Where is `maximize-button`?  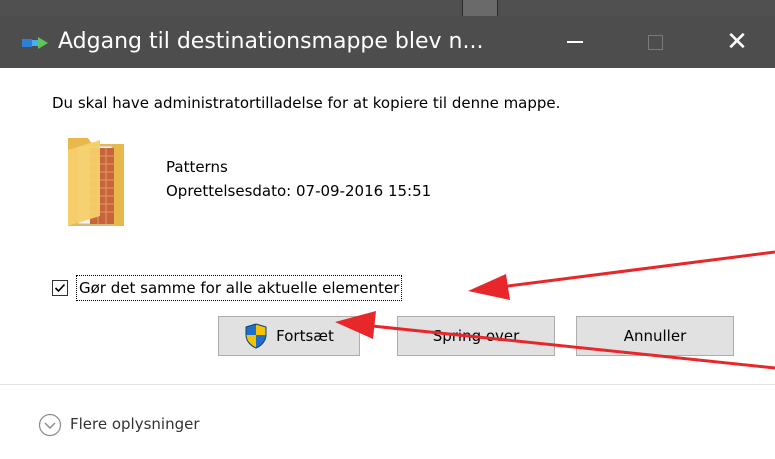 maximize-button is located at coordinates (655, 42).